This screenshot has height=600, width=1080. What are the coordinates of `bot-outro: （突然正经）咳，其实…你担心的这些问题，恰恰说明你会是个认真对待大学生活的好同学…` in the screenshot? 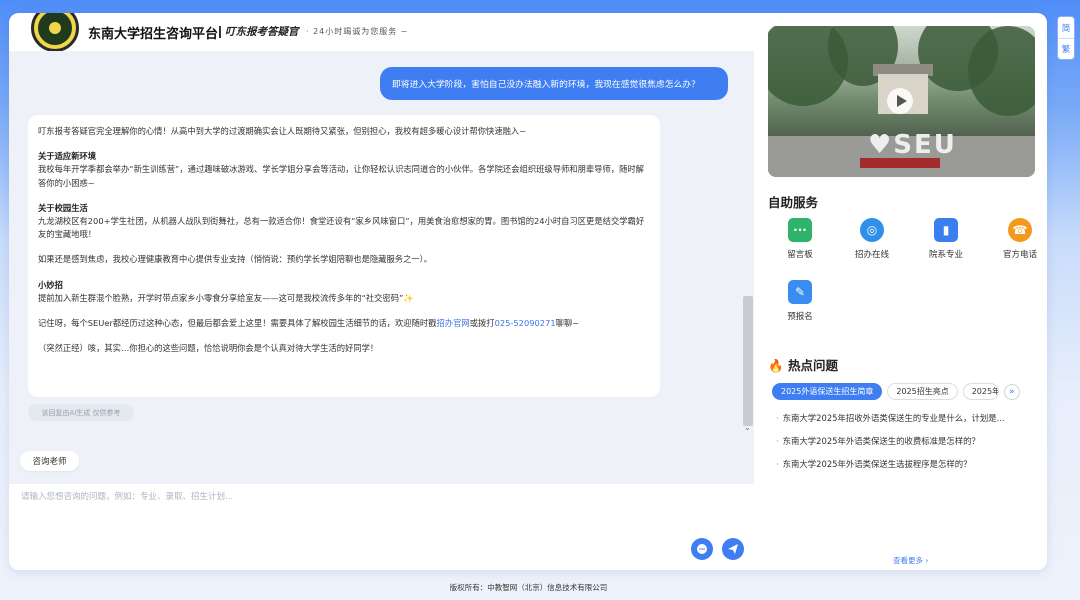 It's located at (208, 348).